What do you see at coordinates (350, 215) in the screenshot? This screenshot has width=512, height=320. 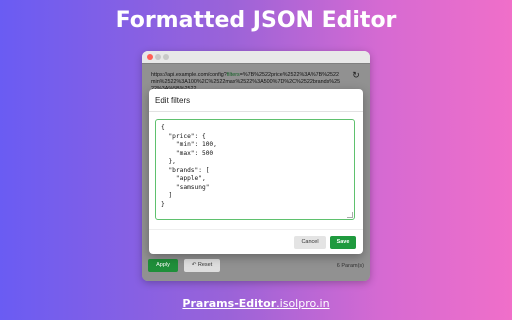 I see `resize-handle-icon` at bounding box center [350, 215].